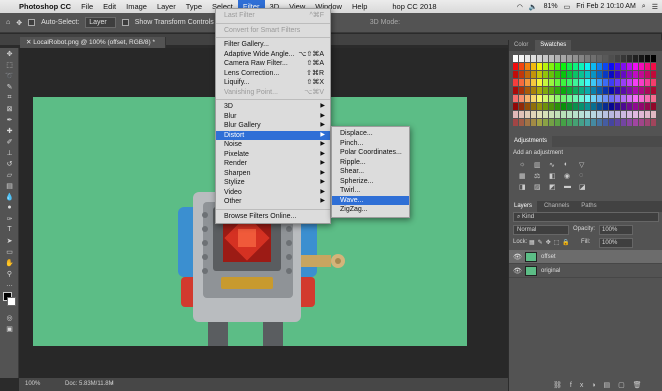 This screenshot has width=662, height=391. What do you see at coordinates (273, 145) in the screenshot?
I see `filter-menu-item: Noise ▶` at bounding box center [273, 145].